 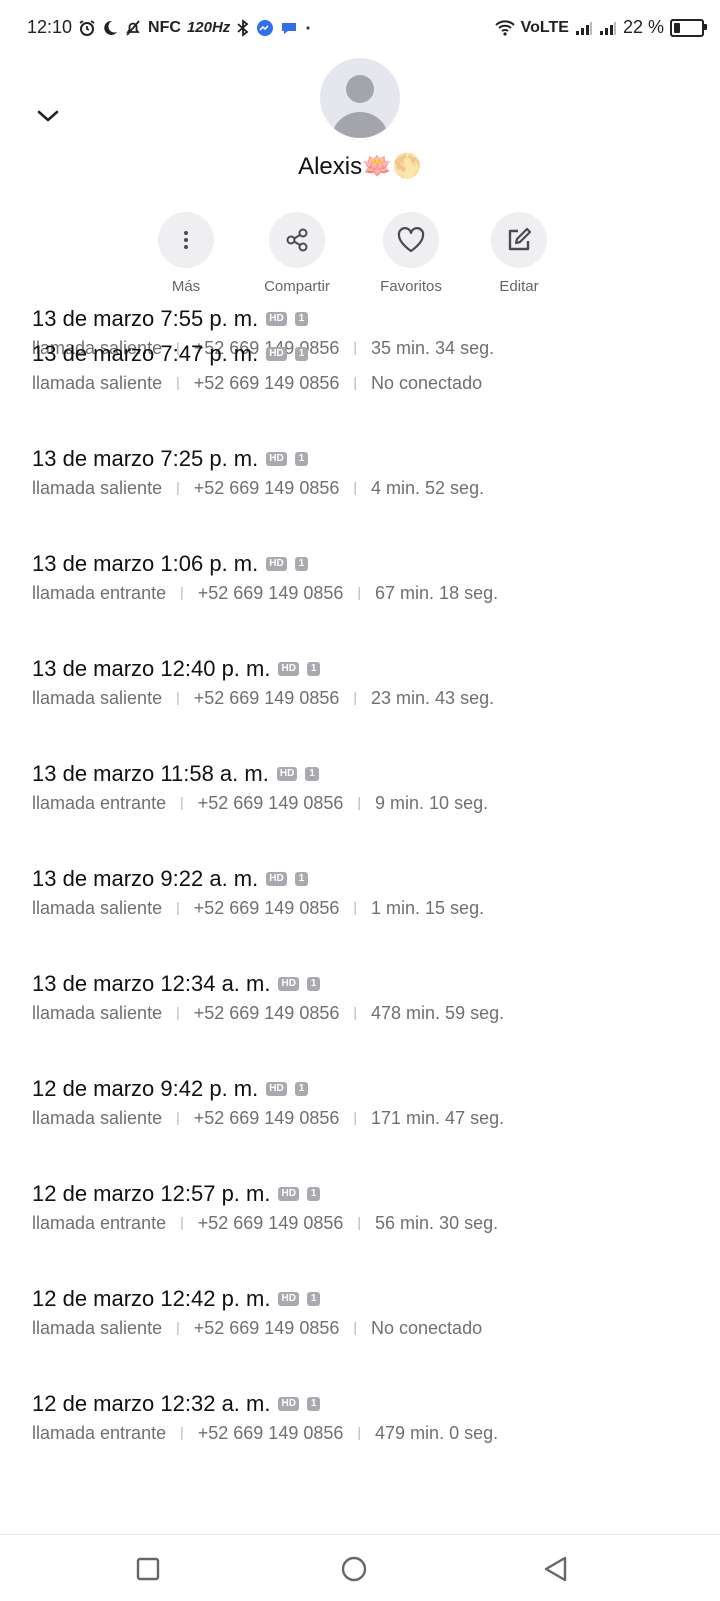 What do you see at coordinates (354, 1569) in the screenshot?
I see `home-button` at bounding box center [354, 1569].